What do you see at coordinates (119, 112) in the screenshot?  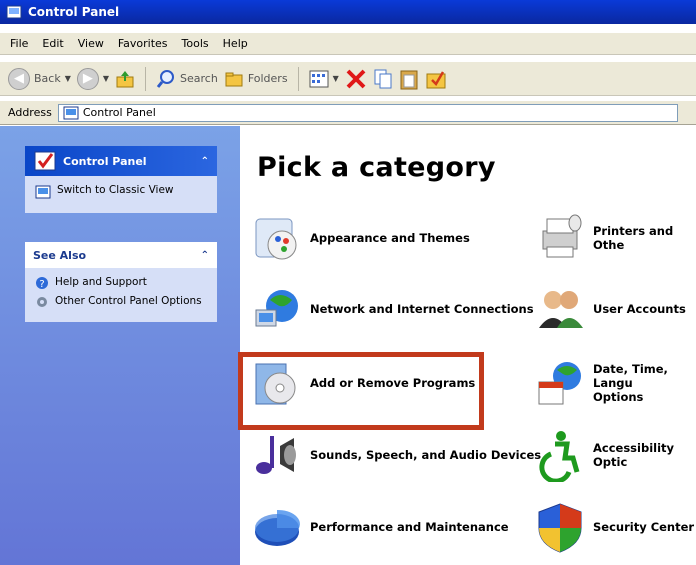 I see `address-value: Control Panel` at bounding box center [119, 112].